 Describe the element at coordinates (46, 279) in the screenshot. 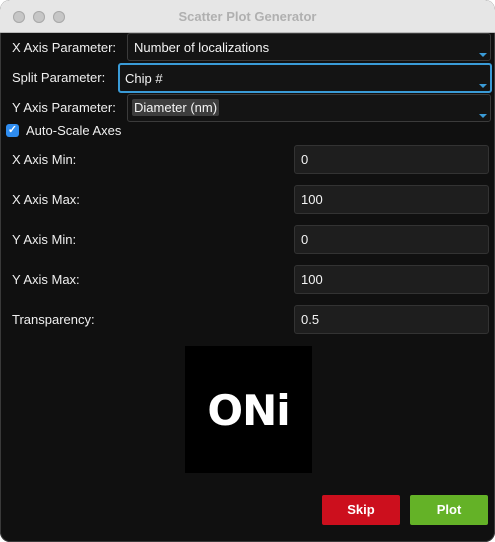

I see `y-axis-max-label: Y Axis Max:` at that location.